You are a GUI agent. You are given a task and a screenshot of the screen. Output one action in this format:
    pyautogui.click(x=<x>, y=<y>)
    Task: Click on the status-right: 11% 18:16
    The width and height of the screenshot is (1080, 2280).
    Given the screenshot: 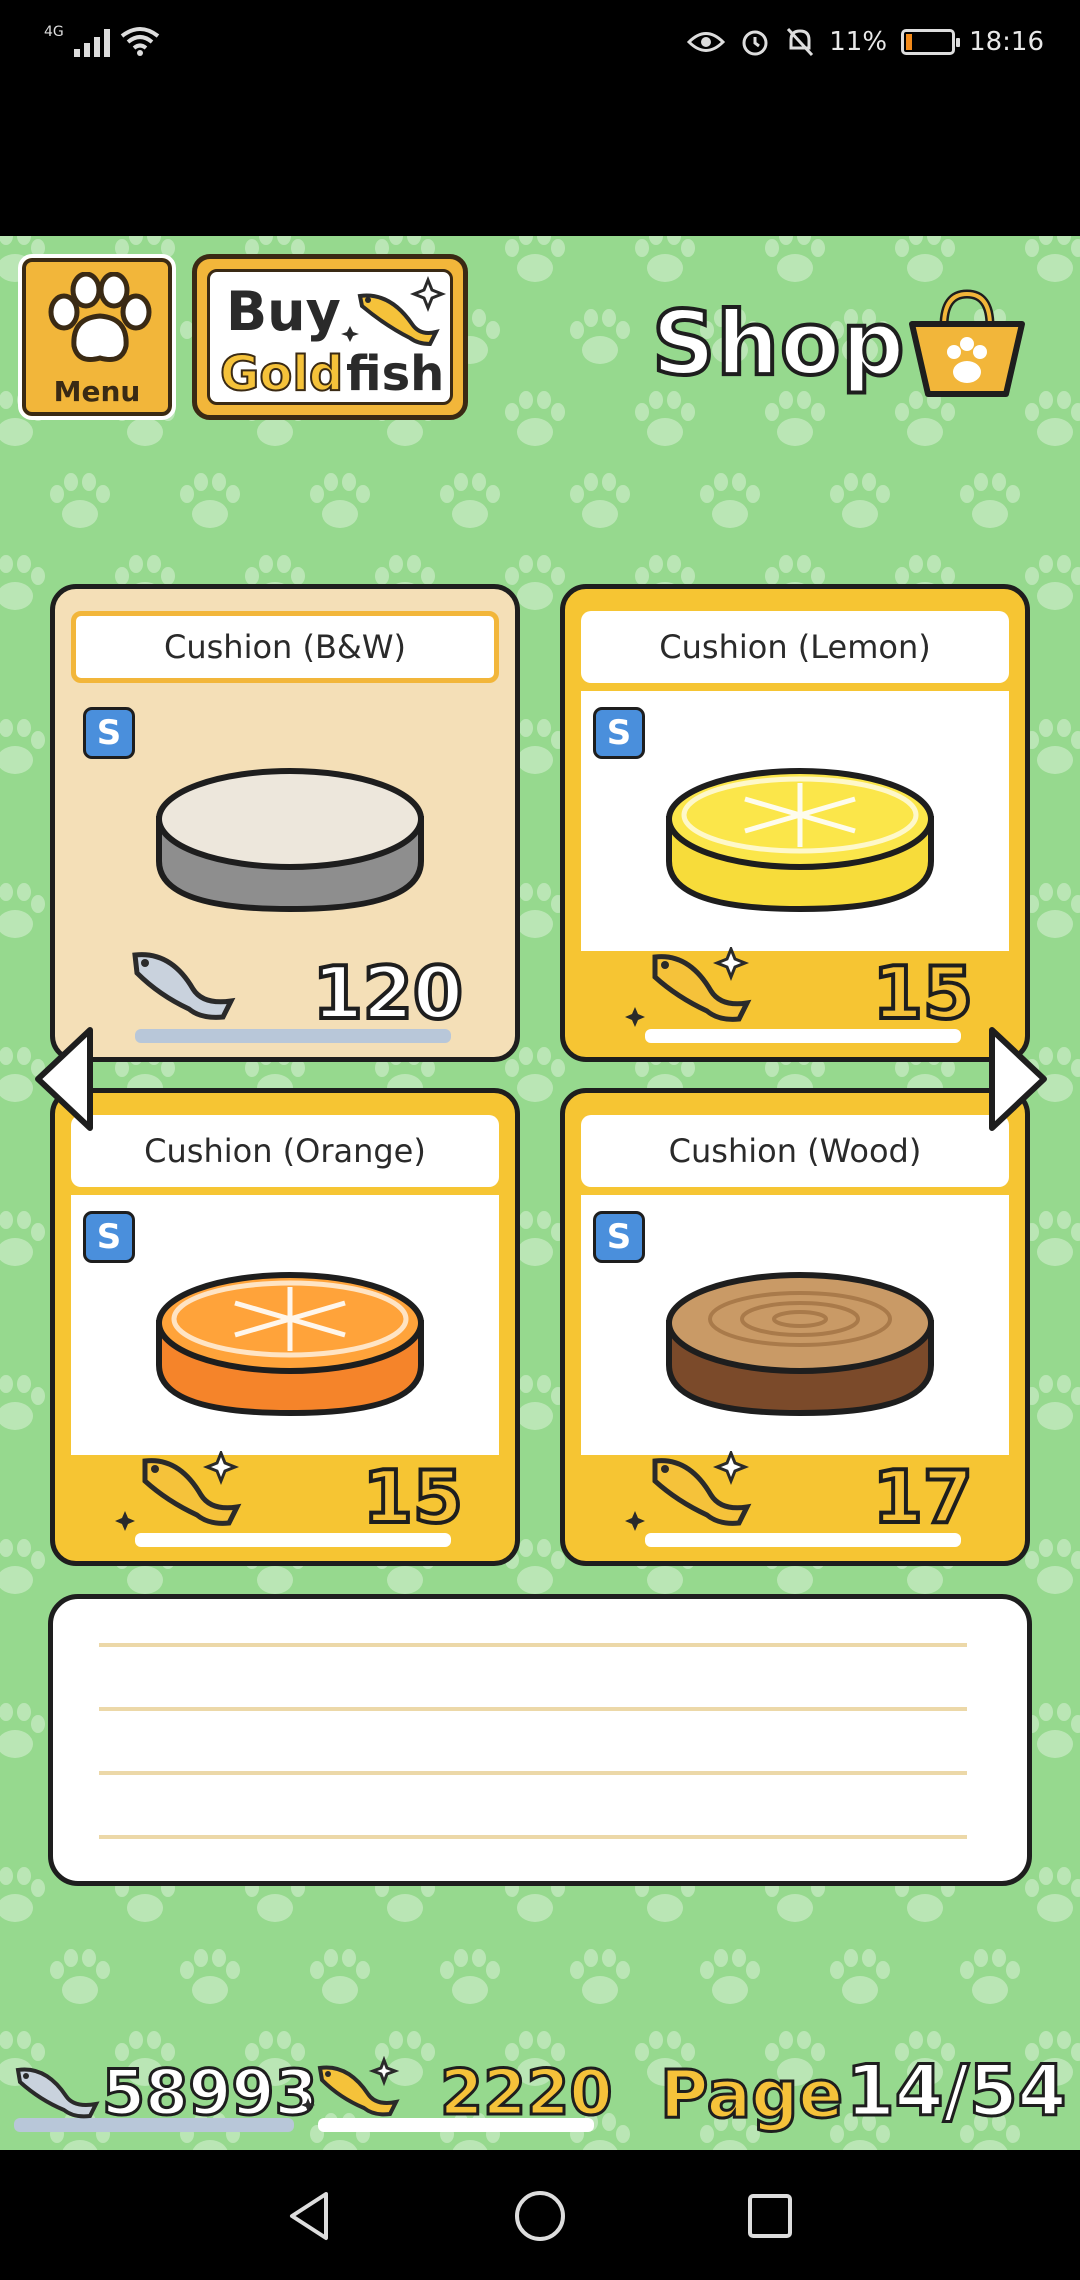 What is the action you would take?
    pyautogui.click(x=865, y=42)
    